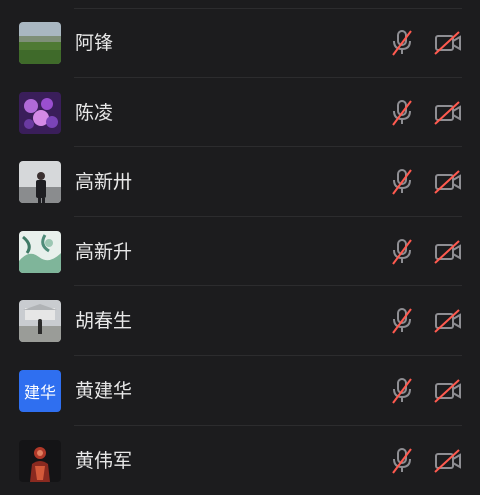  What do you see at coordinates (94, 112) in the screenshot?
I see `participant-name: 陈凌` at bounding box center [94, 112].